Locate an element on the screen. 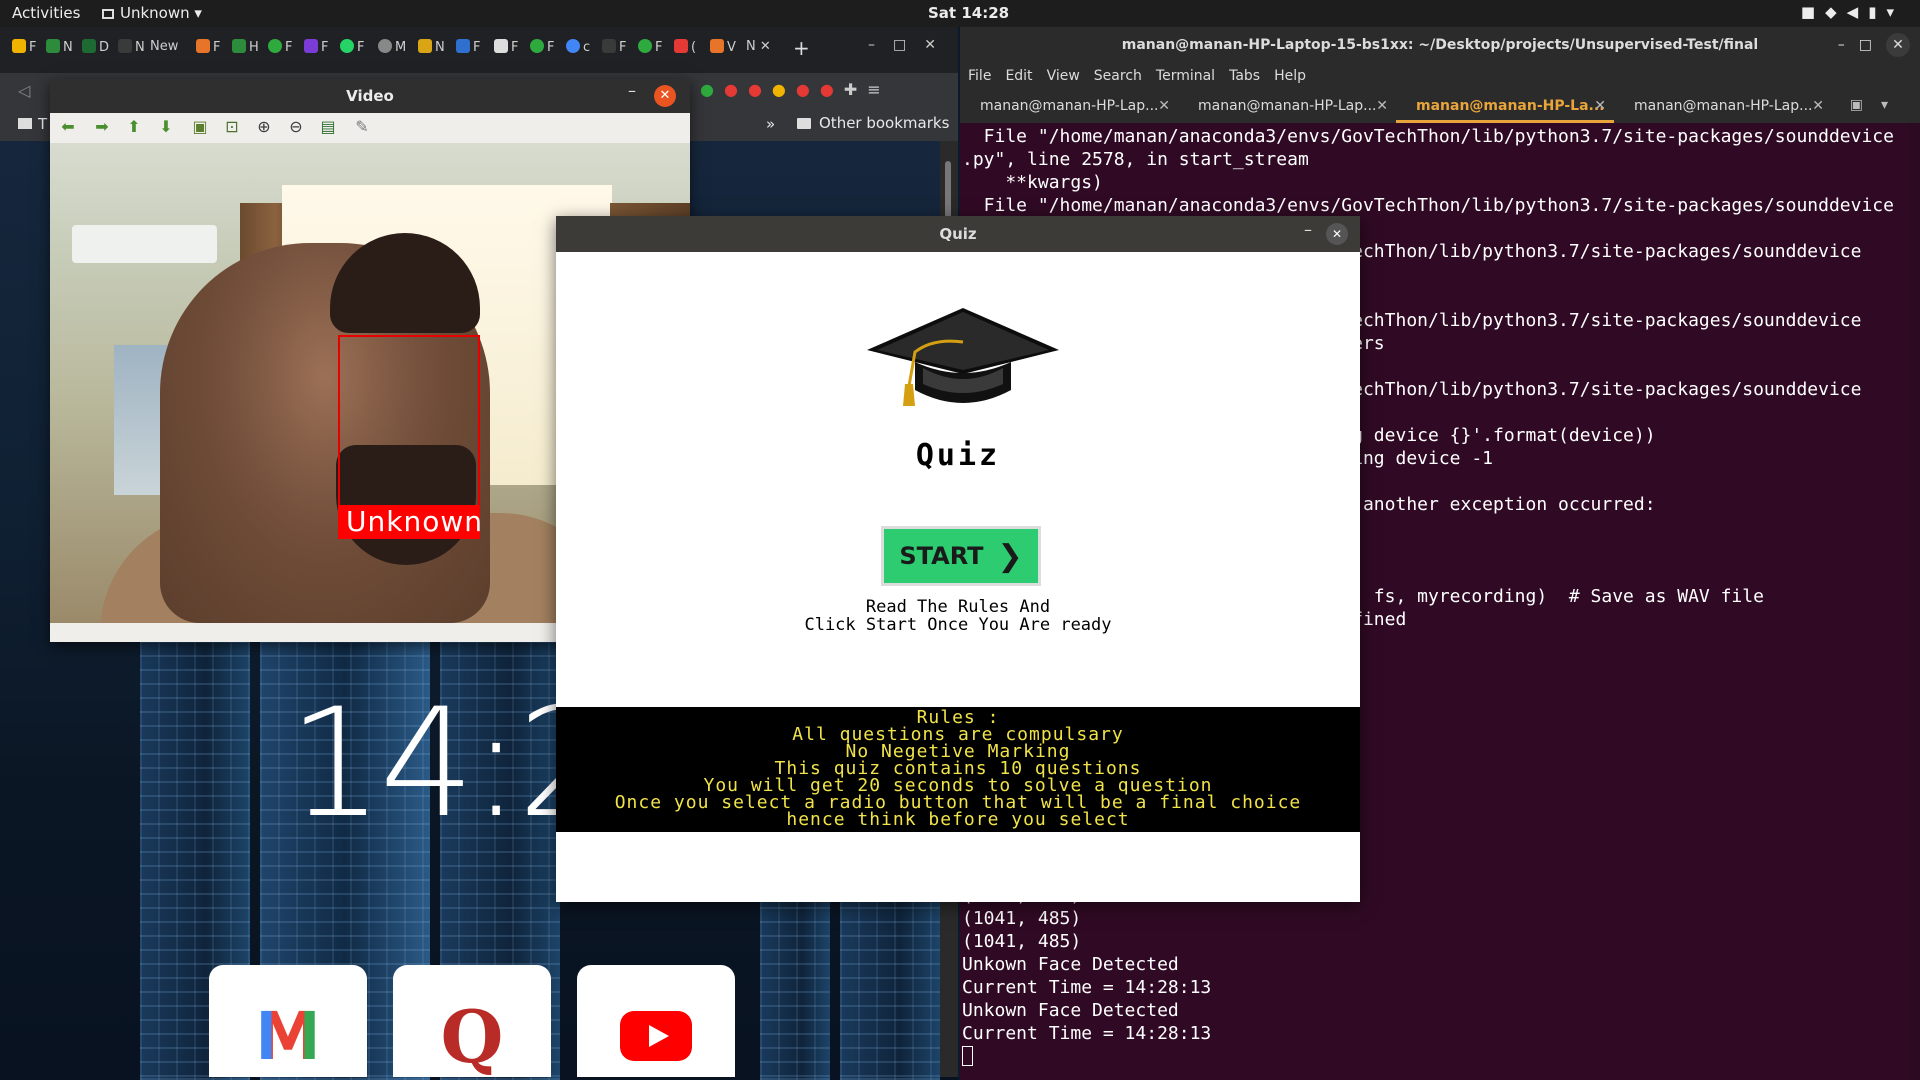  terminal-line: (1041, 485) is located at coordinates (1022, 941).